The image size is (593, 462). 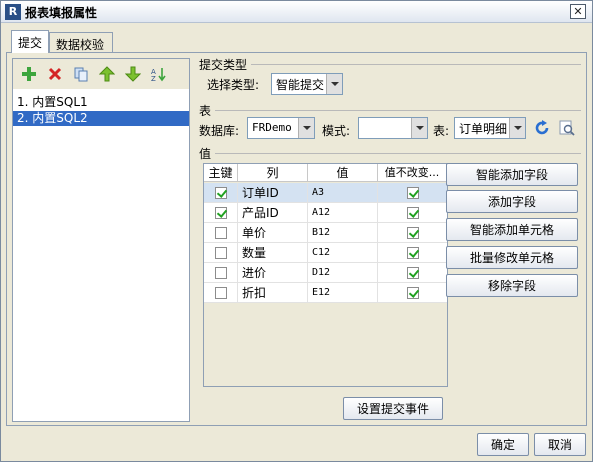 I want to click on move-up-icon, so click(x=107, y=74).